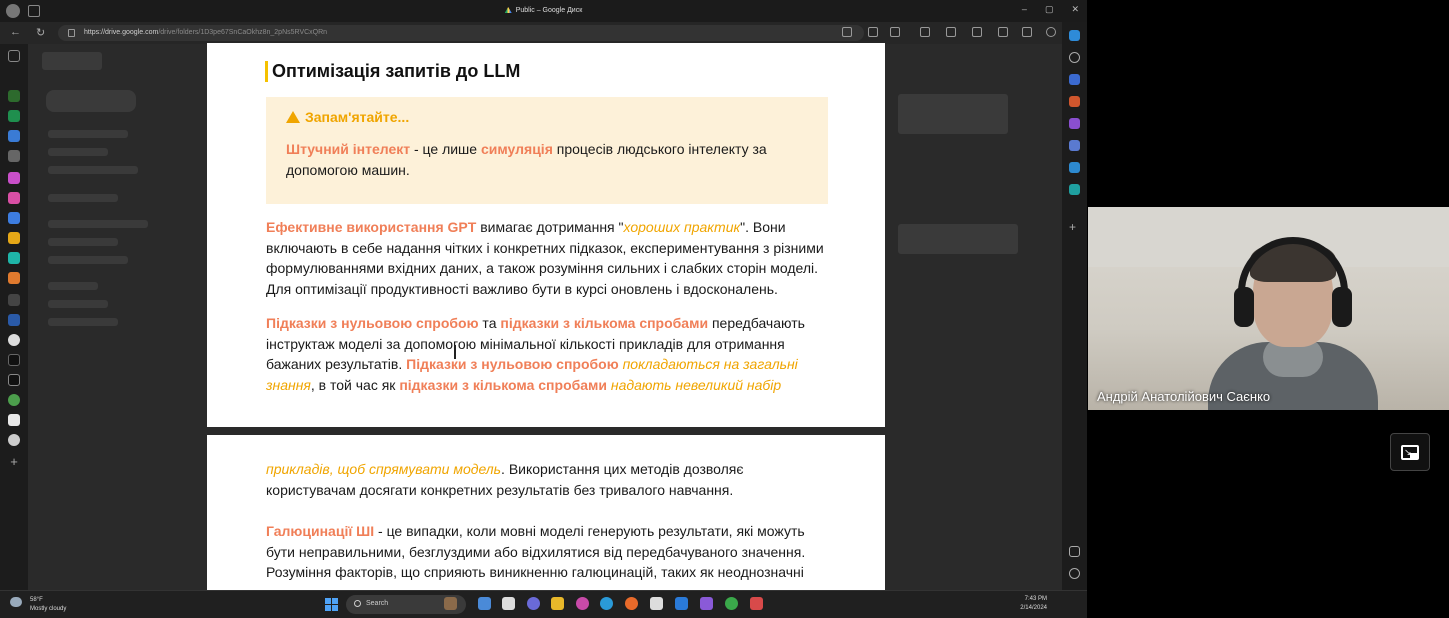  What do you see at coordinates (951, 32) in the screenshot?
I see `split-screen-icon` at bounding box center [951, 32].